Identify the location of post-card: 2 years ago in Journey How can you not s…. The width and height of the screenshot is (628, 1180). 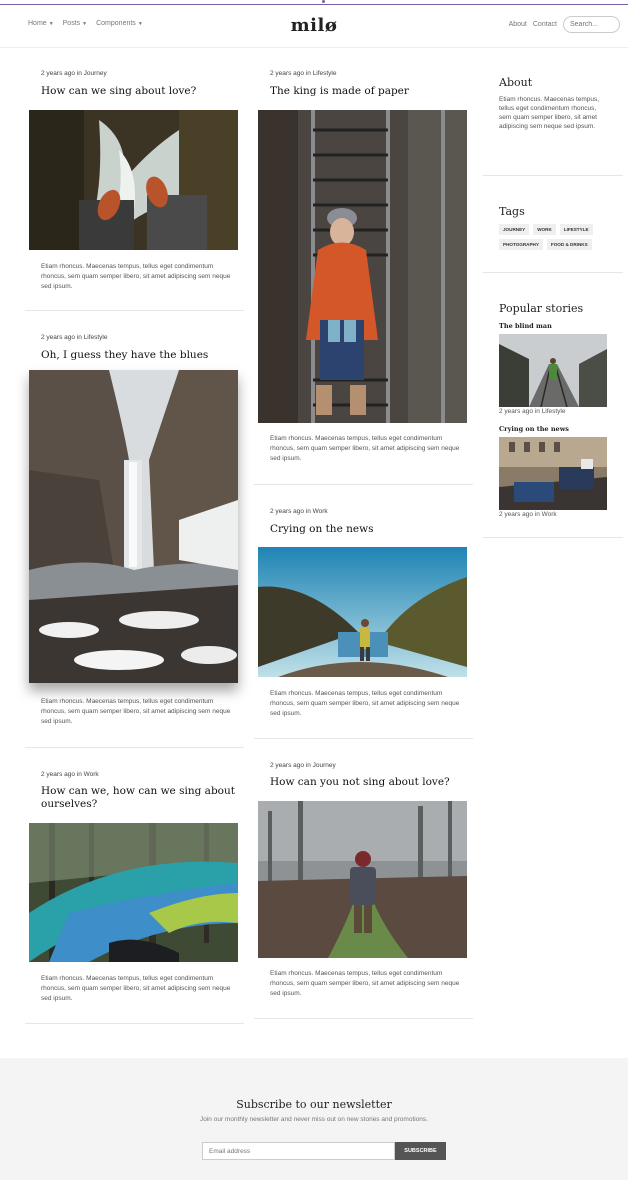
(363, 879).